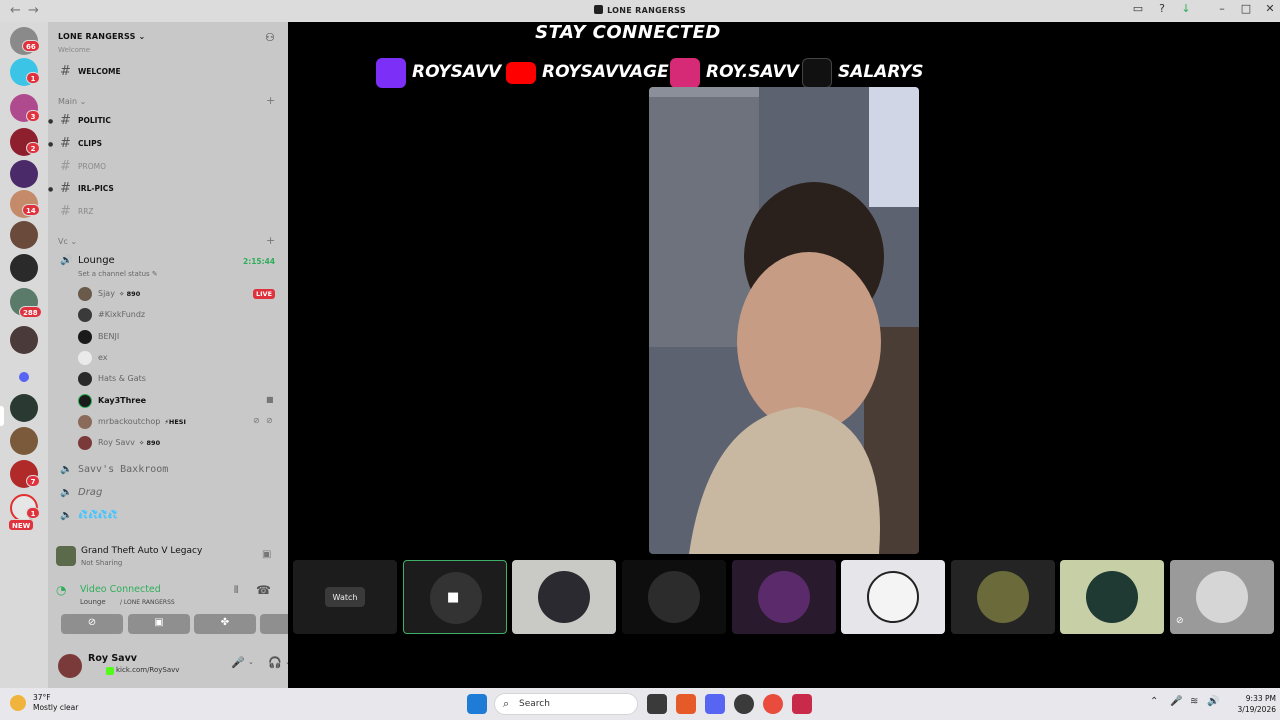 This screenshot has width=1280, height=720. I want to click on welcome-category: Welcome, so click(74, 50).